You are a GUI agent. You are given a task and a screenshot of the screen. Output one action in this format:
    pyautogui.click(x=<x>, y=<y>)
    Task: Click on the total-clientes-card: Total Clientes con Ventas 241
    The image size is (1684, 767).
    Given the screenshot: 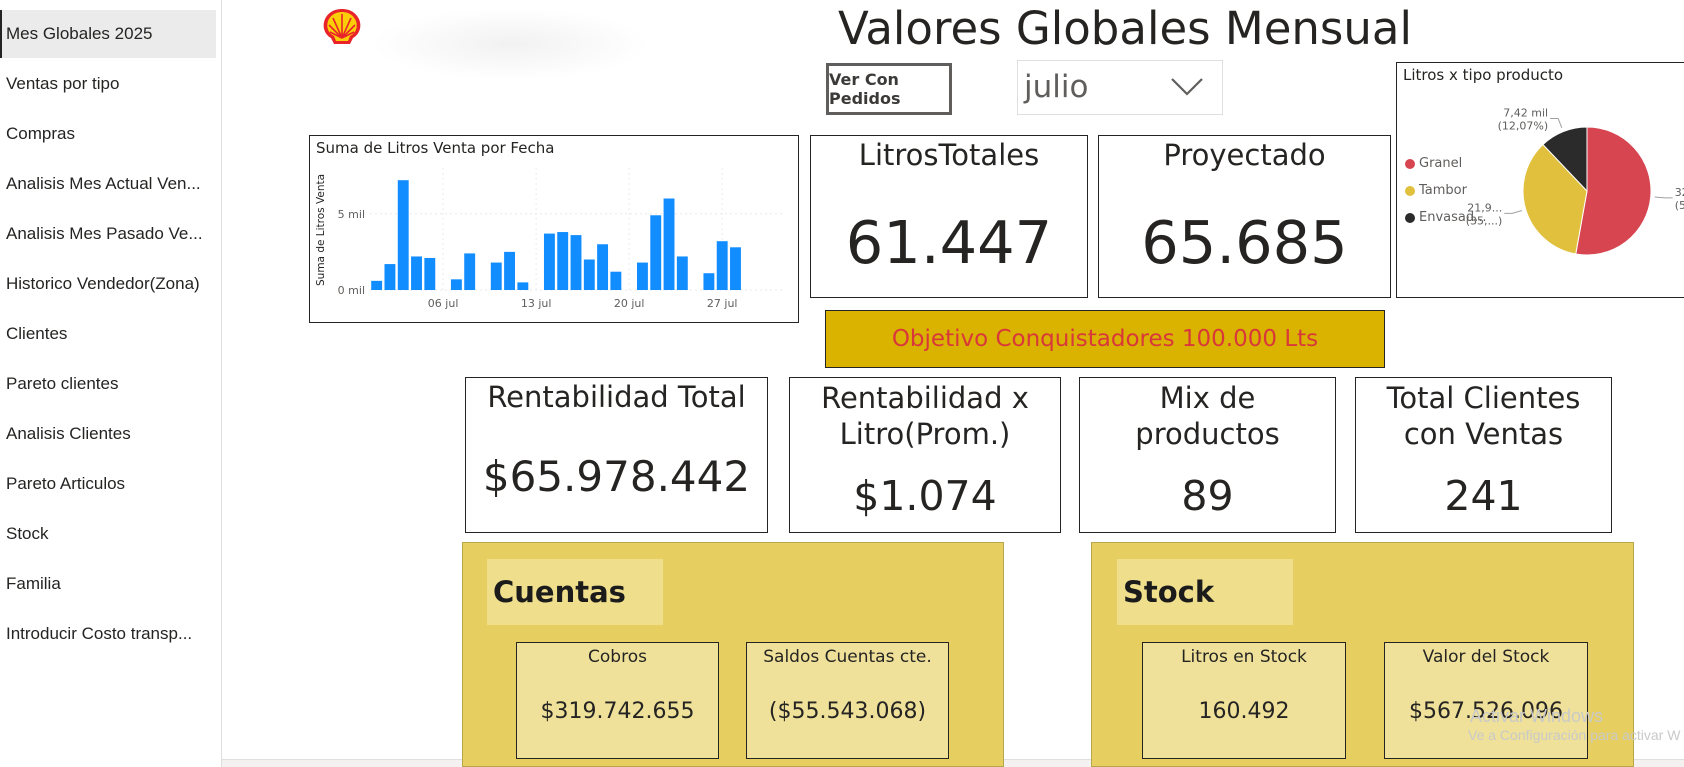 What is the action you would take?
    pyautogui.click(x=1483, y=455)
    